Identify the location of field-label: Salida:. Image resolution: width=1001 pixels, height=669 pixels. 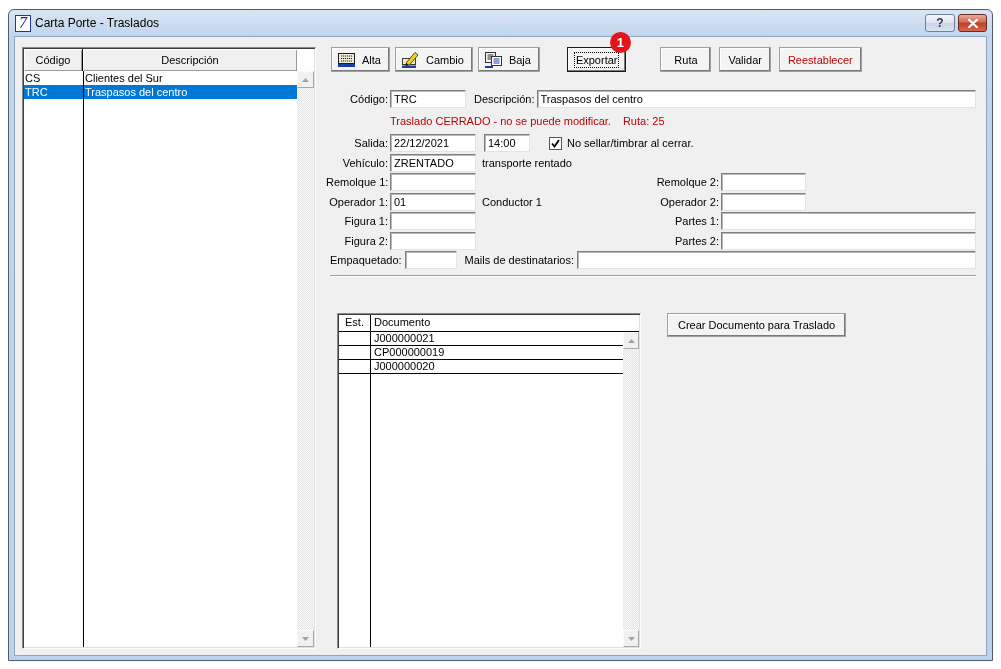
(370, 143).